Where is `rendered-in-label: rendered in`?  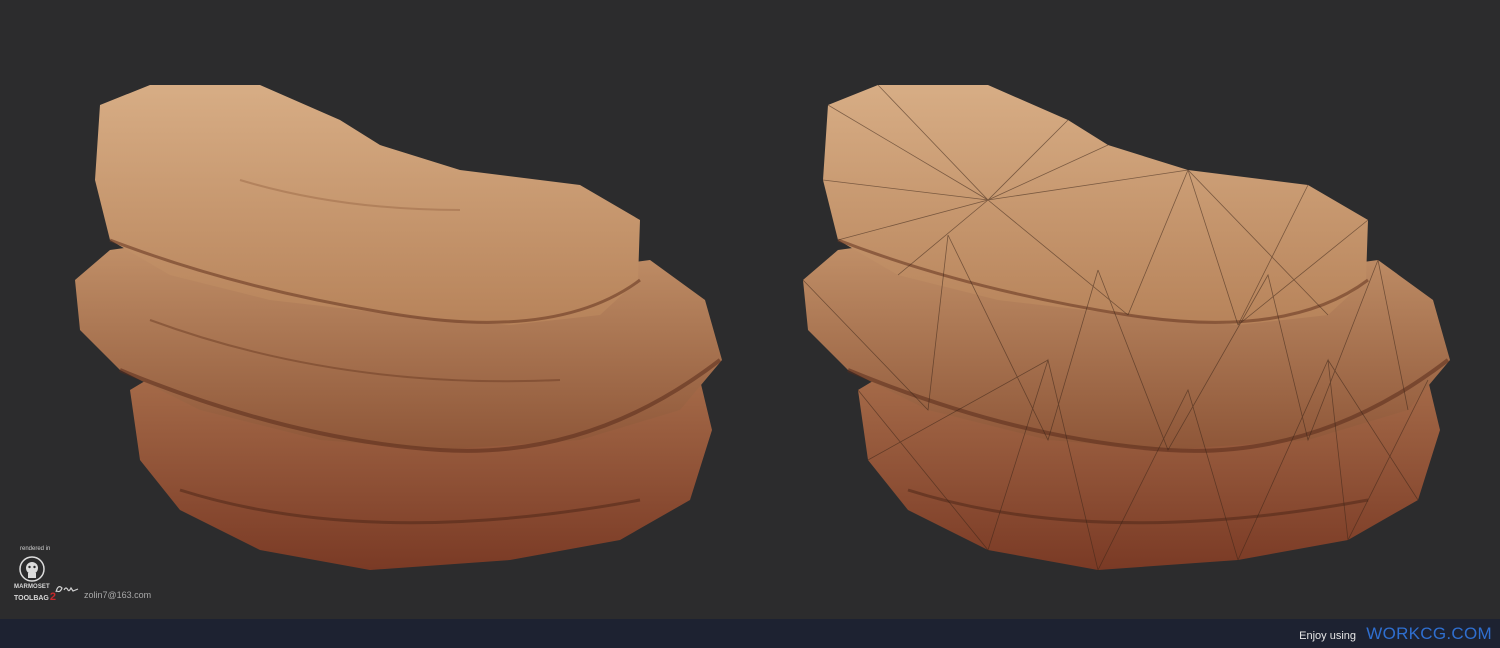
rendered-in-label: rendered in is located at coordinates (35, 549).